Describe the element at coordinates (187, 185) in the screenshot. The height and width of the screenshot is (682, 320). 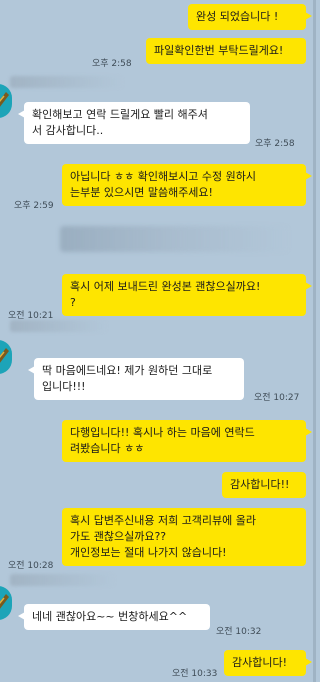
I see `message-bubble-mine: 아닙니다 ㅎㅎ 확인해보시고 수정 원하시 는부분 있으시면 말씀해주세요!` at that location.